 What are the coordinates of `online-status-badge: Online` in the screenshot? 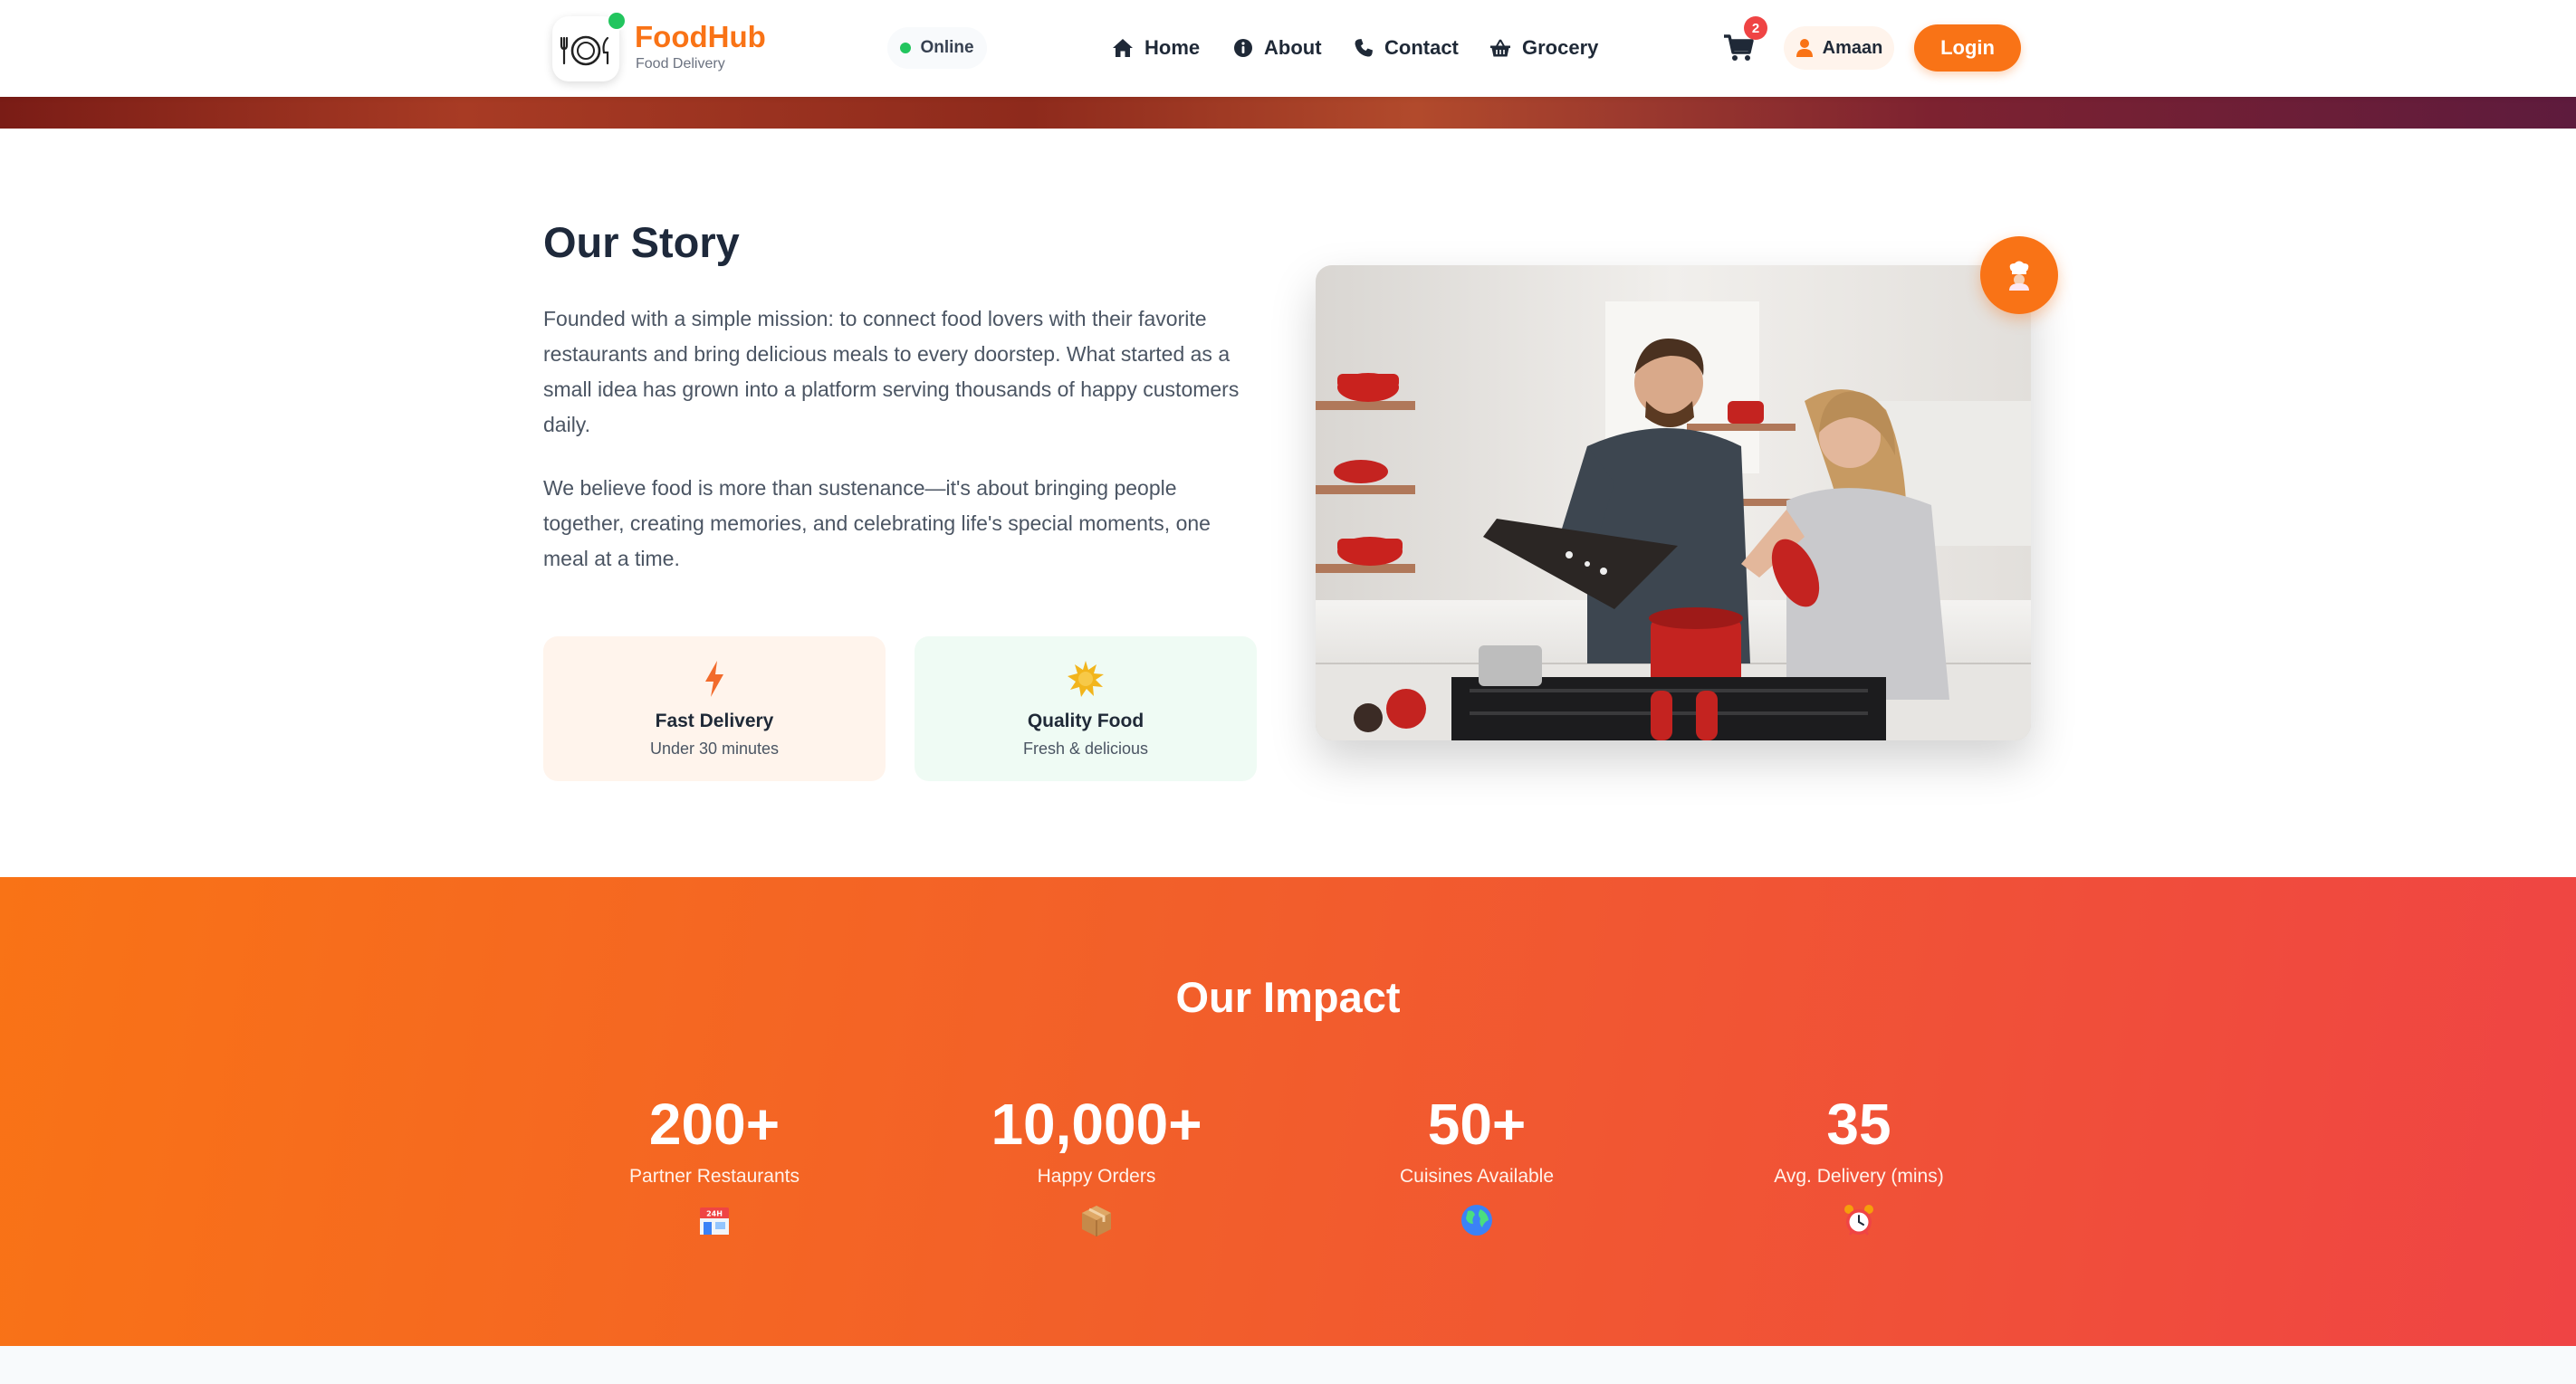 It's located at (937, 48).